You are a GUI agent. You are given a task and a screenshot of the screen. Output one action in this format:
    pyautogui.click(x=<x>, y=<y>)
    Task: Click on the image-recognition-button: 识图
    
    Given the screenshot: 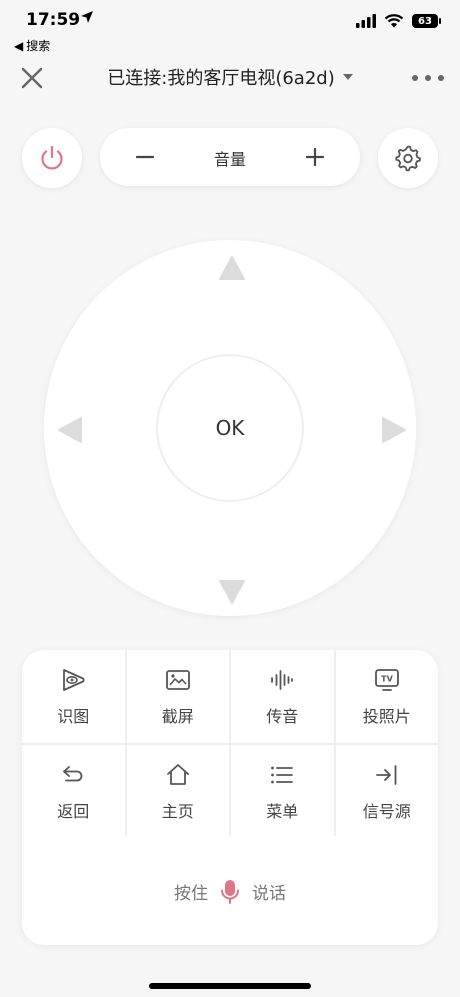 What is the action you would take?
    pyautogui.click(x=73, y=696)
    